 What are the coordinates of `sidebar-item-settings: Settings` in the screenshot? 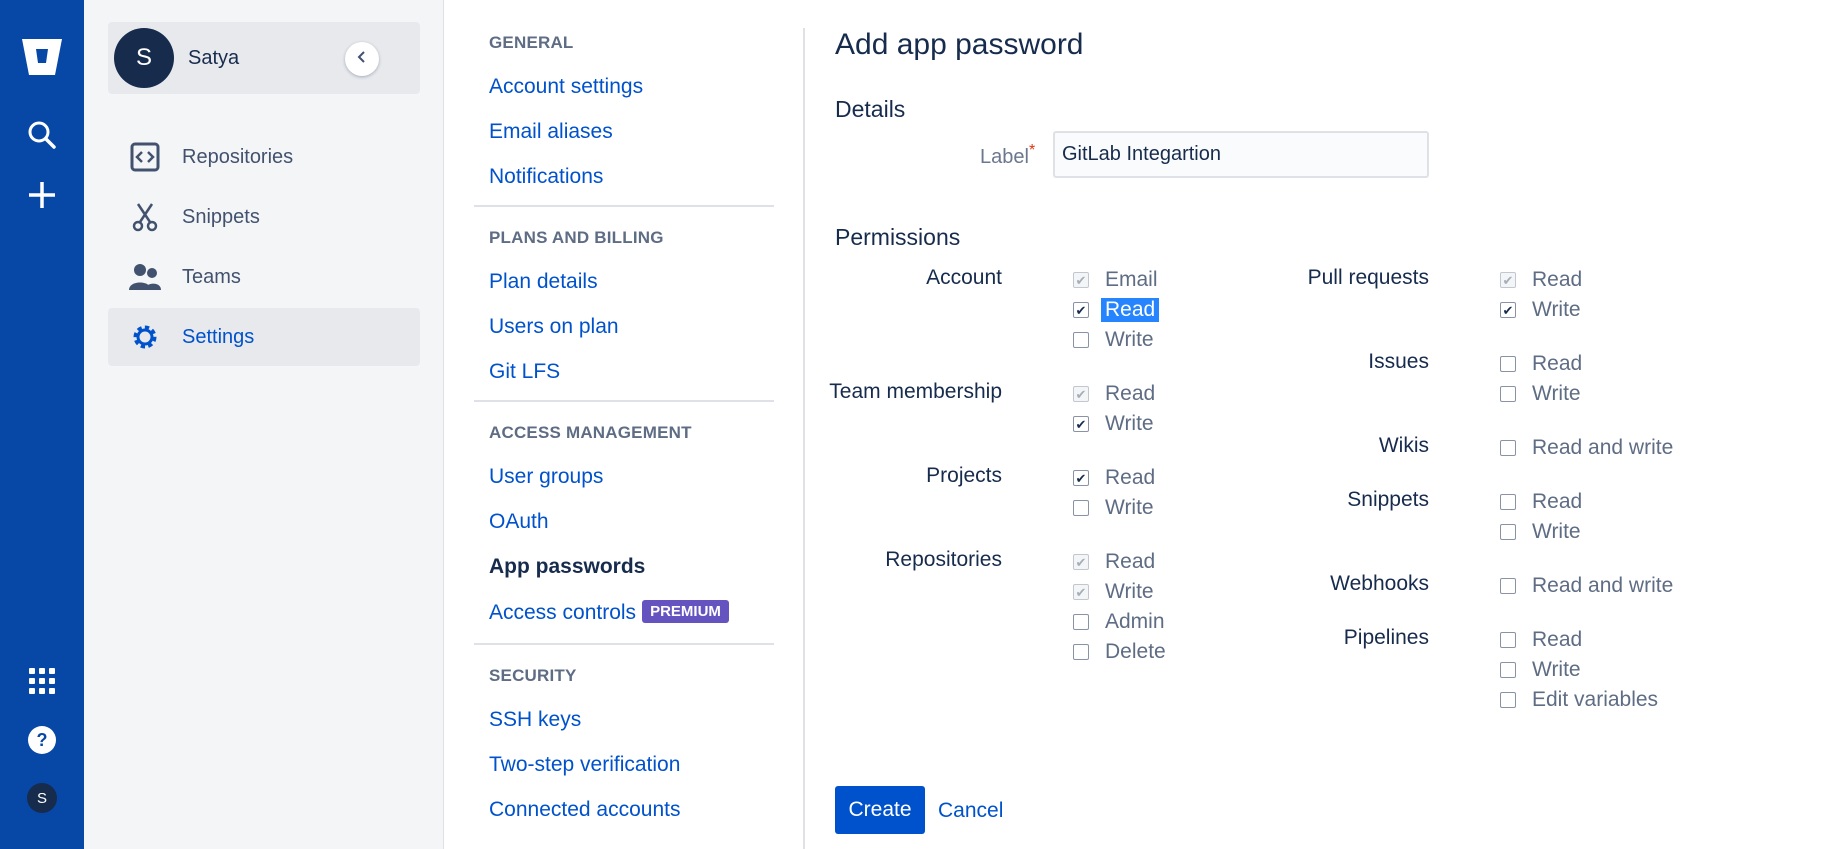 It's located at (264, 337).